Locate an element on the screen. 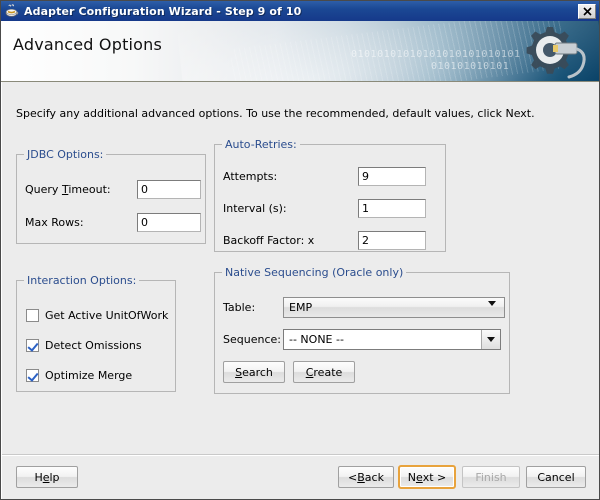  checkbox-label: Get Active UnitOfWork is located at coordinates (107, 315).